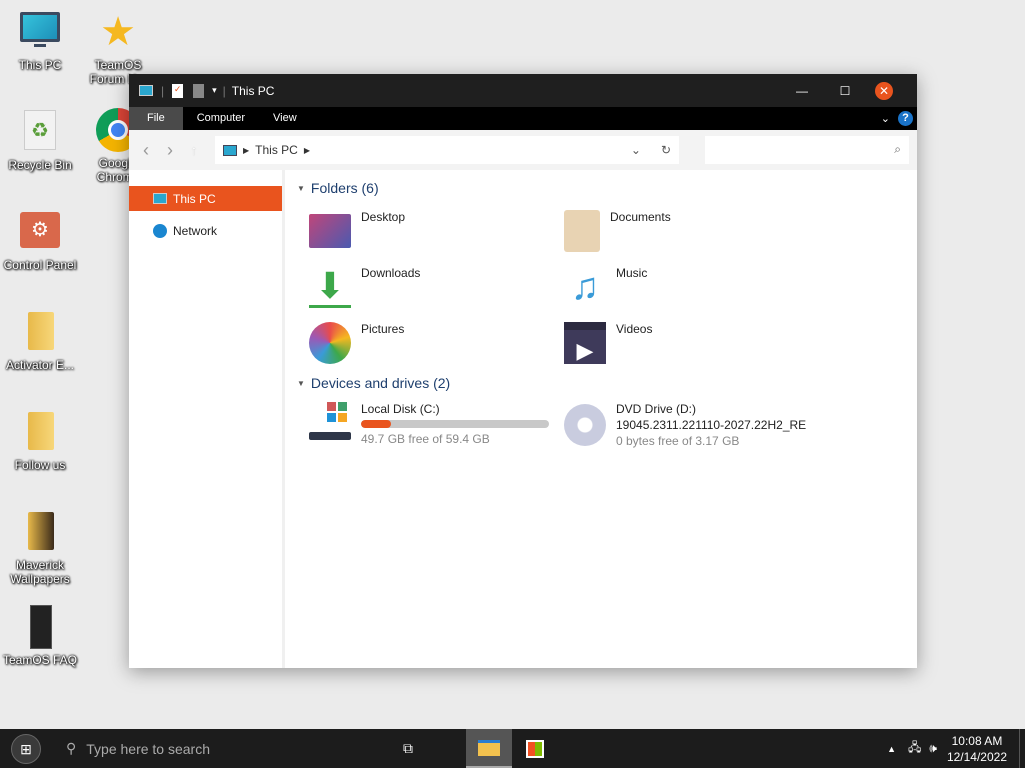  Describe the element at coordinates (585, 343) in the screenshot. I see `videos-icon: ▶` at that location.